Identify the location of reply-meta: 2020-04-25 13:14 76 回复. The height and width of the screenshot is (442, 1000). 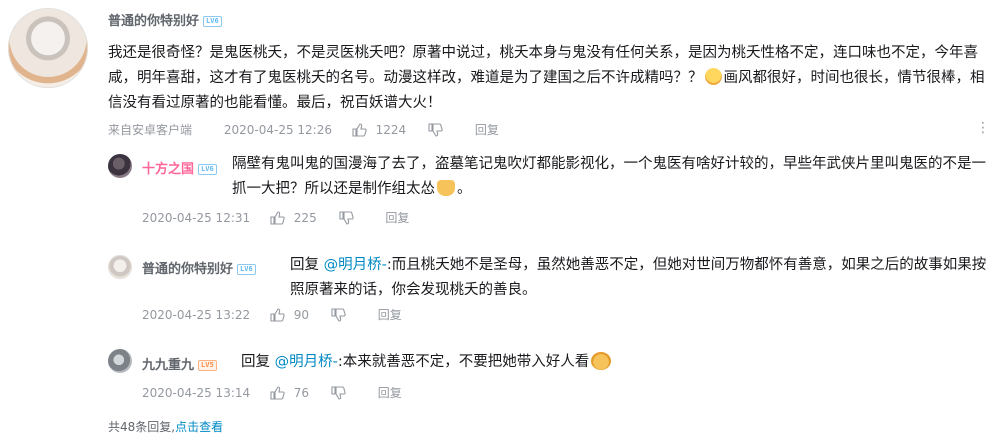
(272, 392).